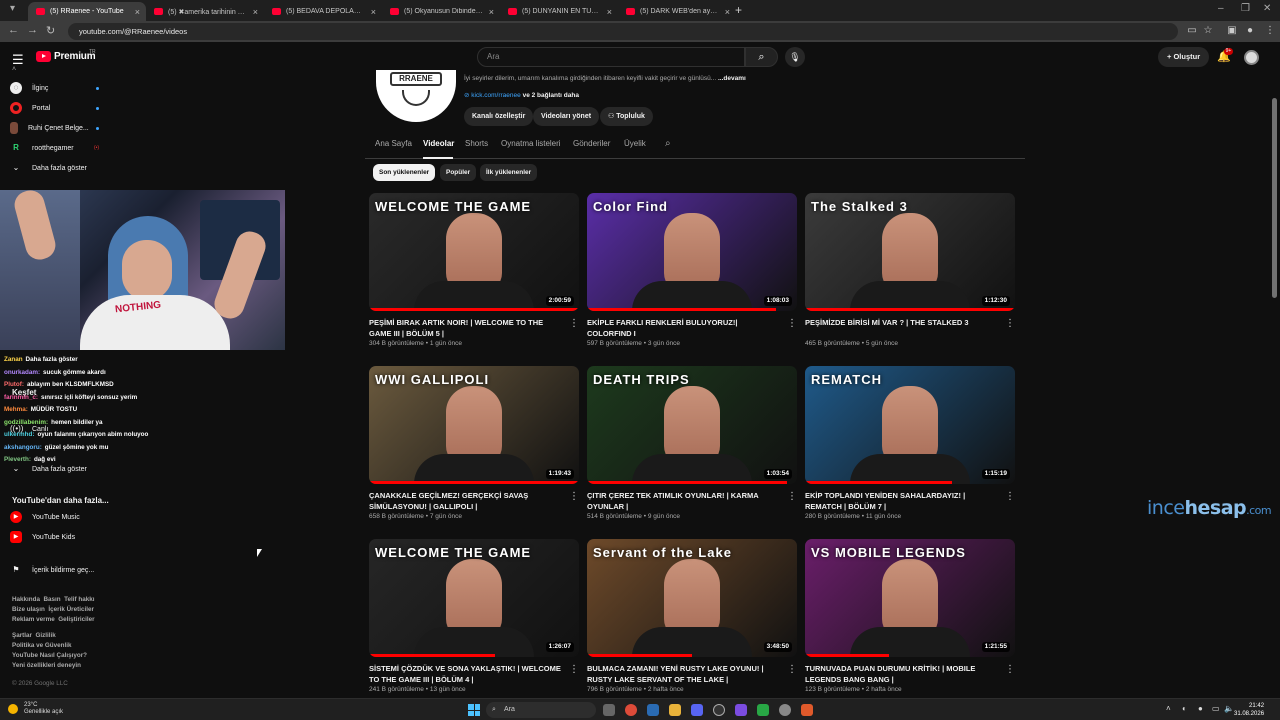  What do you see at coordinates (509, 172) in the screenshot?
I see `chip-oldest: İlk yüklenenler` at bounding box center [509, 172].